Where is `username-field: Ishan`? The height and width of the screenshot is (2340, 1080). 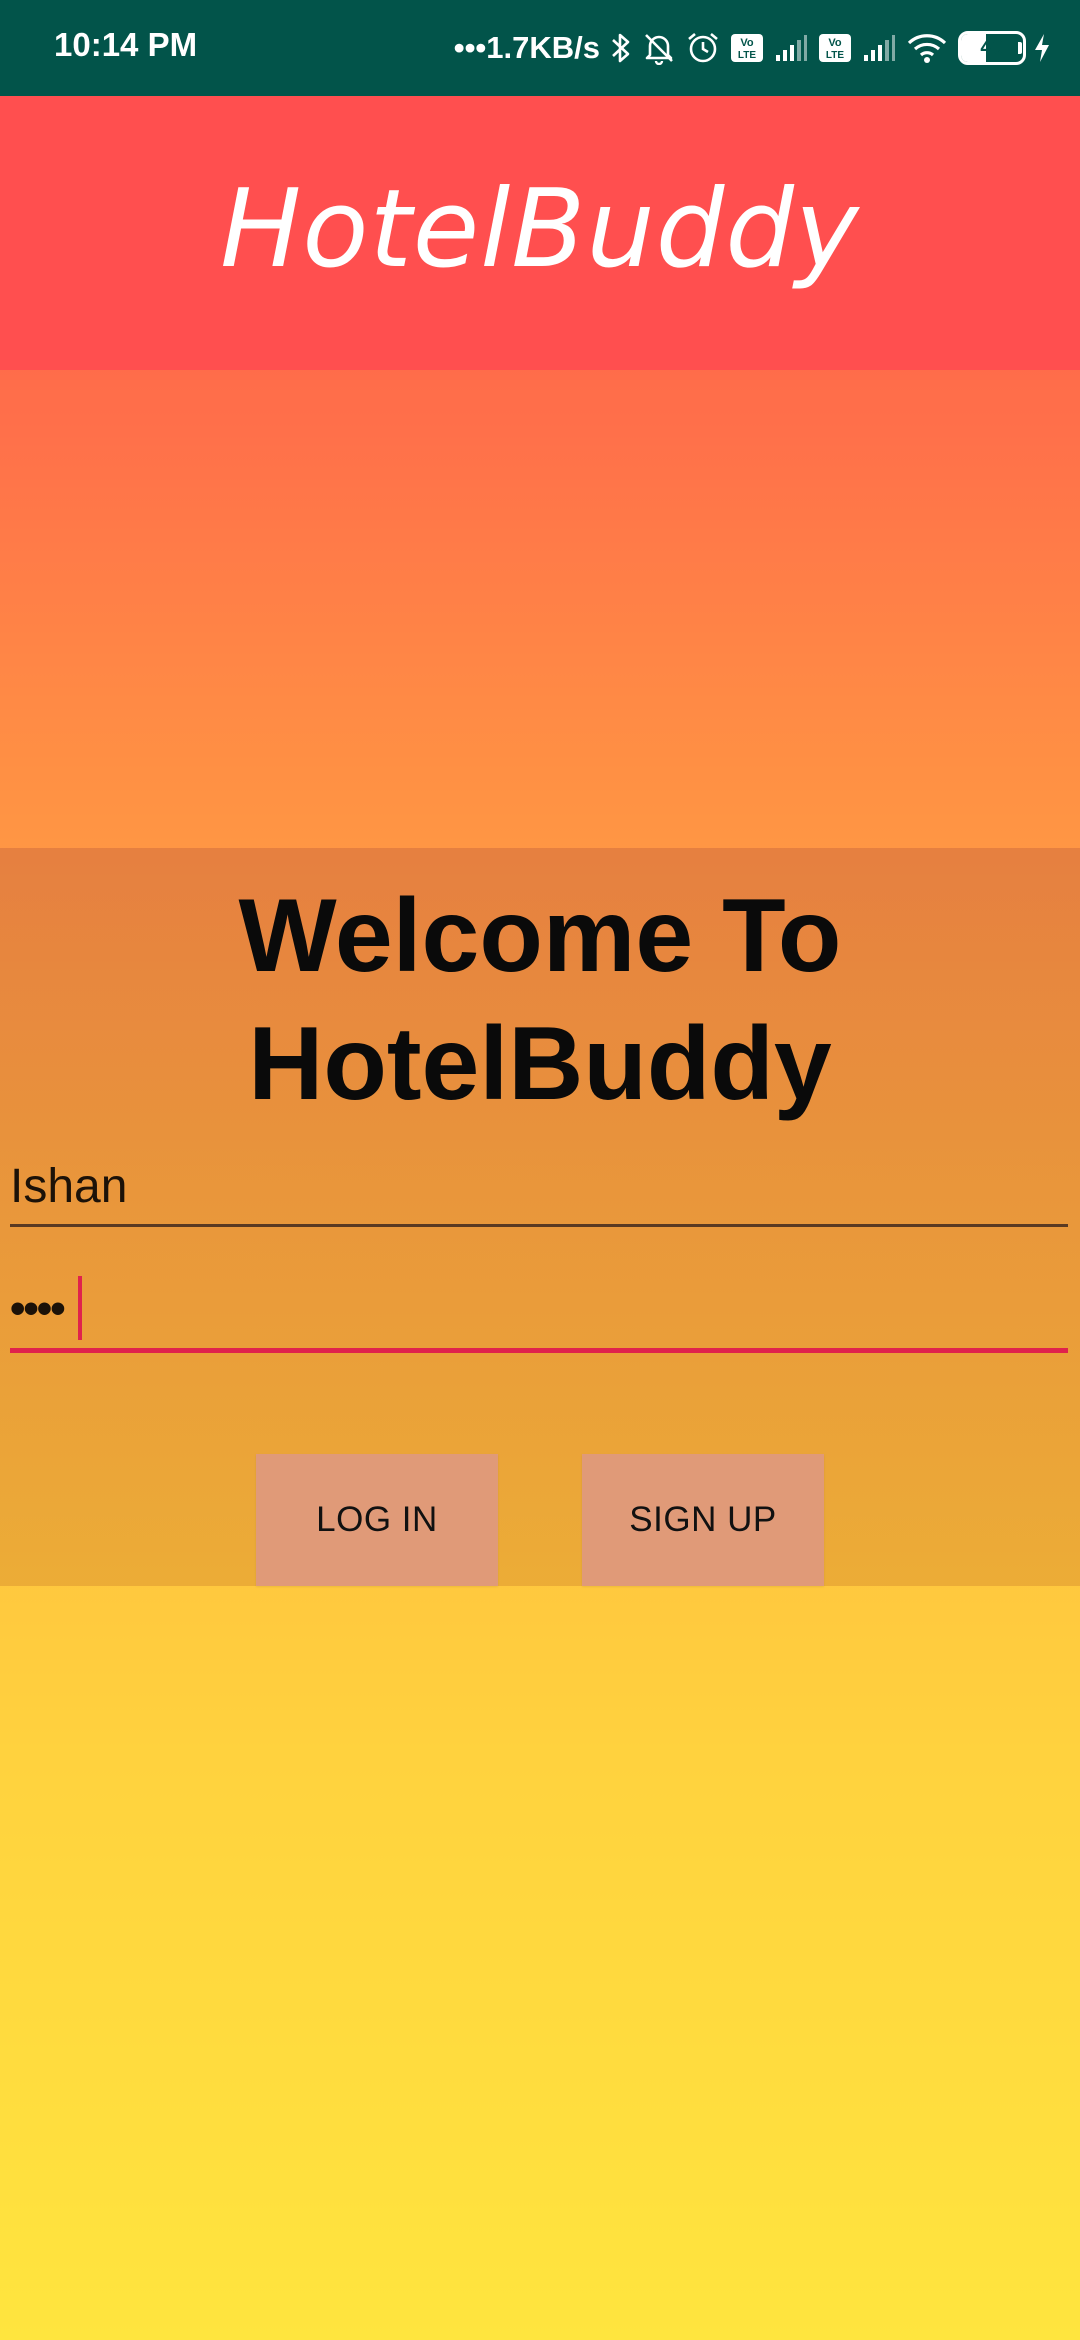
username-field: Ishan is located at coordinates (539, 1188).